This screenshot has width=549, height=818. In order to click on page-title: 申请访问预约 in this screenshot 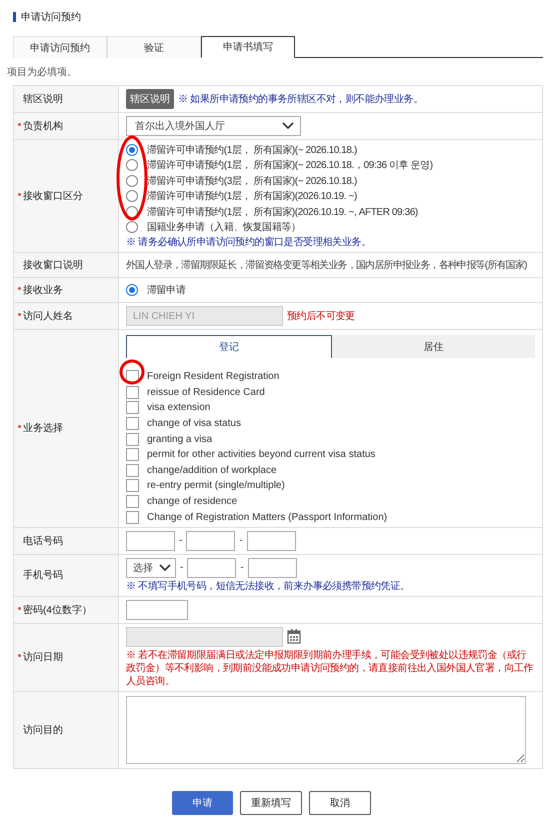, I will do `click(51, 17)`.